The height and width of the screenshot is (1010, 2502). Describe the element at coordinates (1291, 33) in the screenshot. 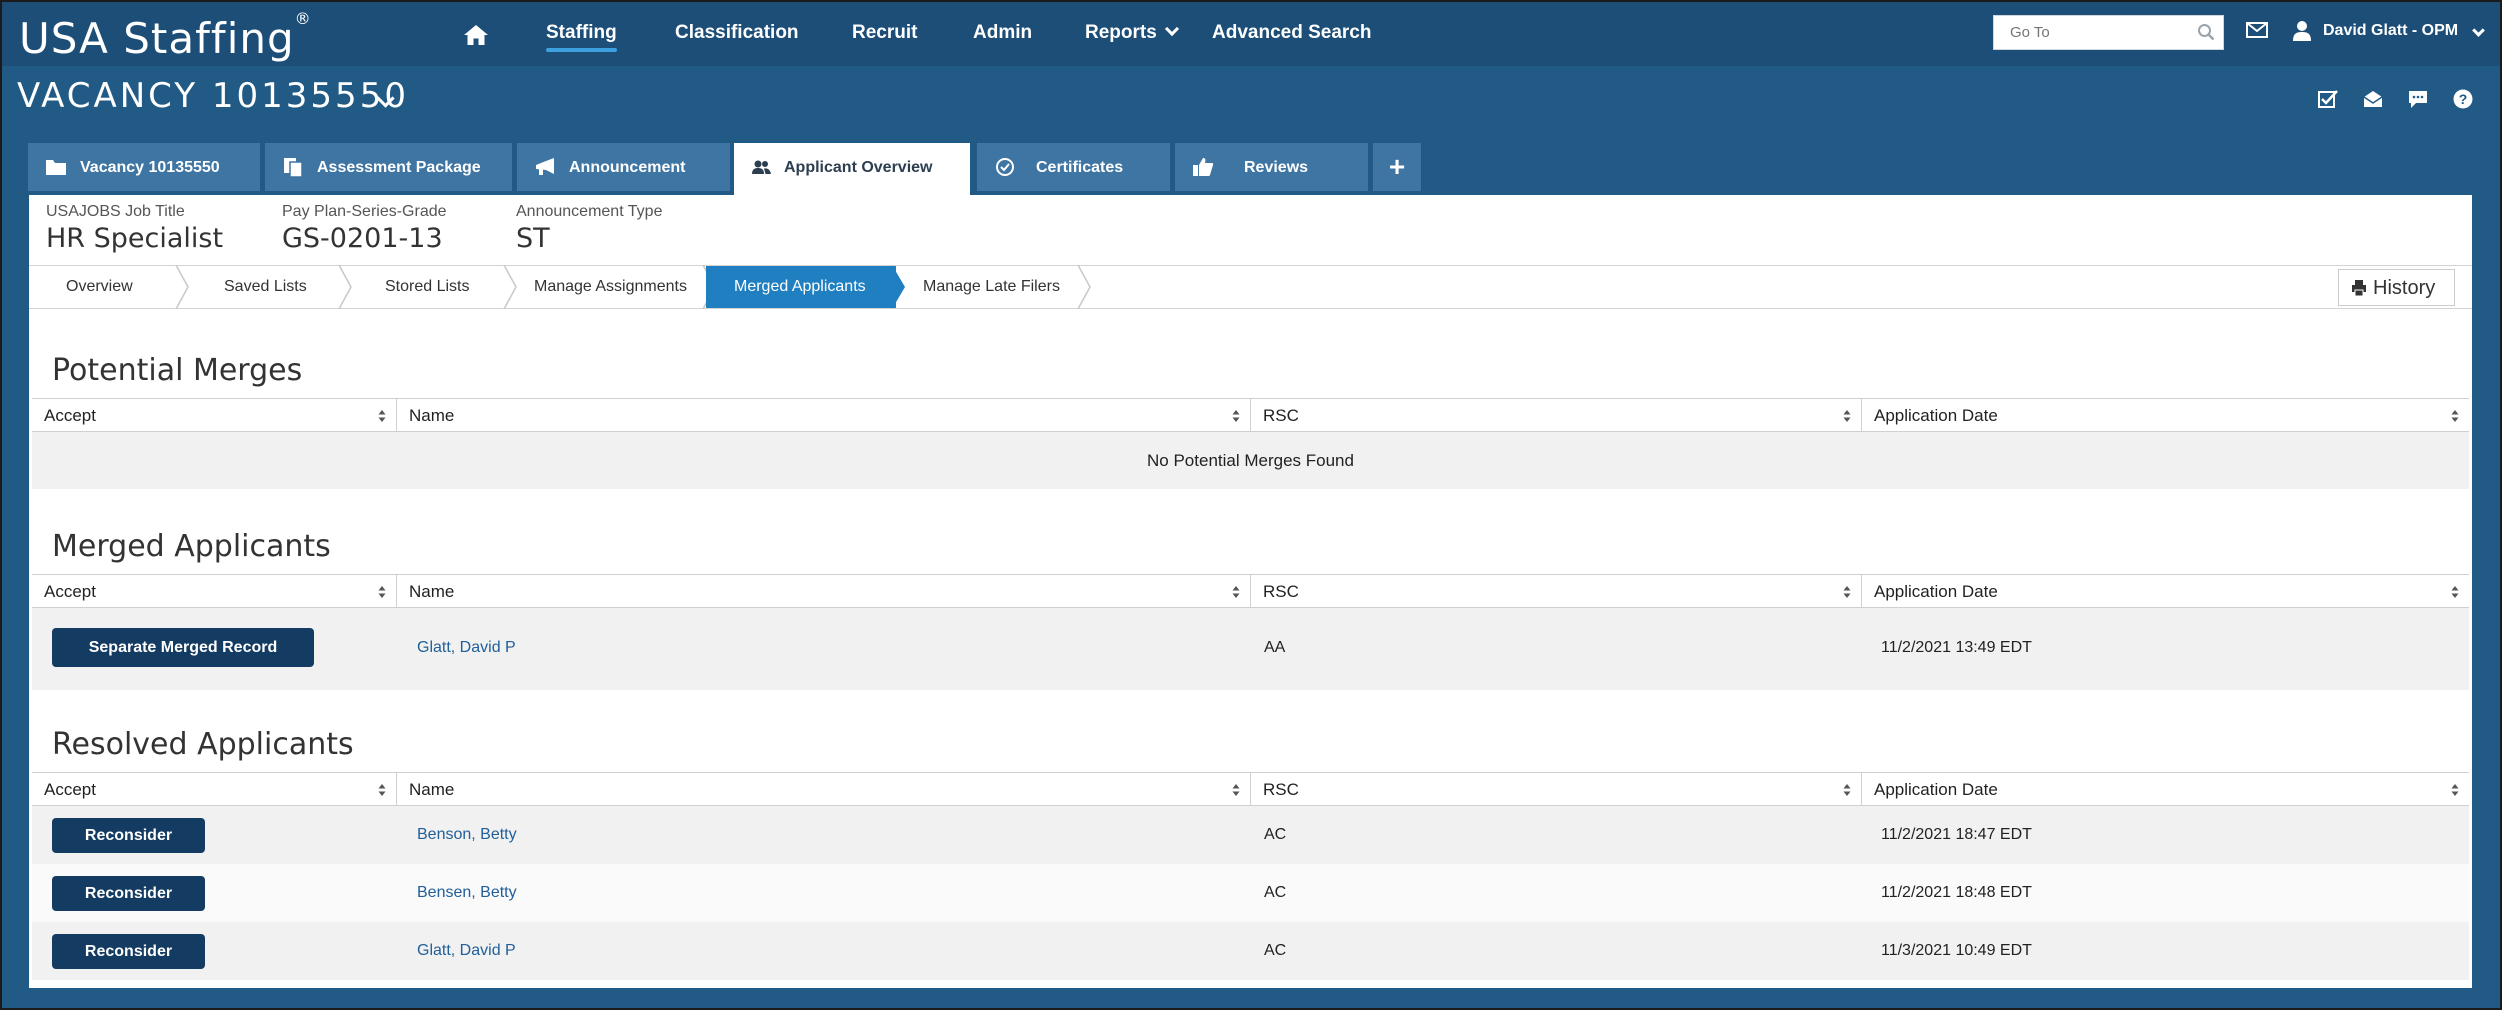

I see `nav-advanced-search: Advanced Search` at that location.